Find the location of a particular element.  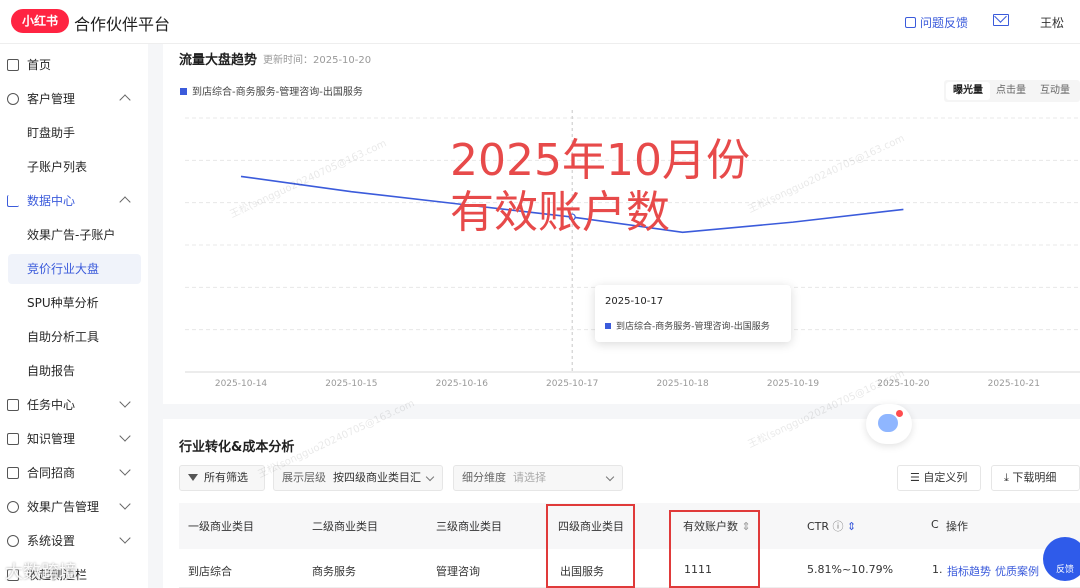

ai-assistant-button is located at coordinates (889, 424).